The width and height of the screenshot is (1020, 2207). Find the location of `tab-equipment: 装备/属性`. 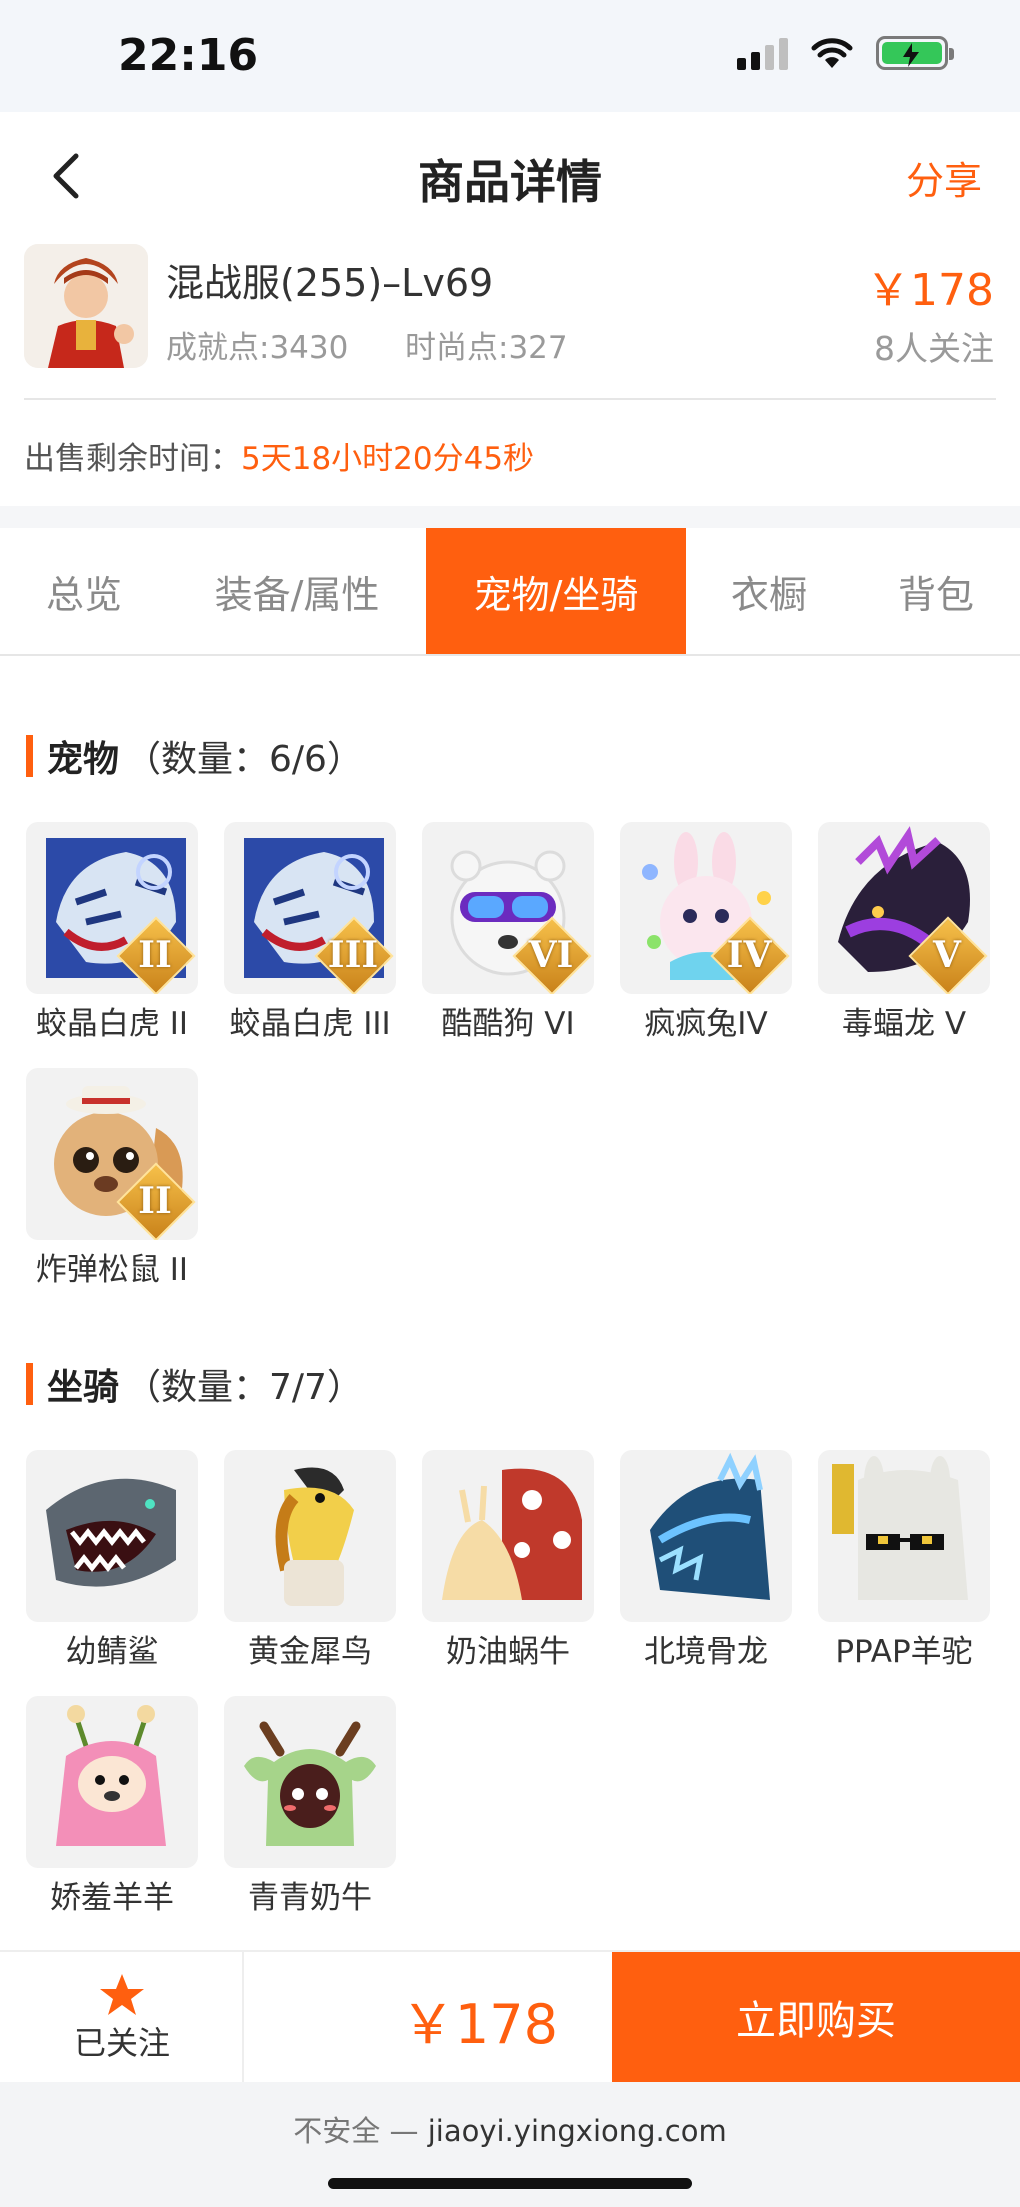

tab-equipment: 装备/属性 is located at coordinates (297, 591).